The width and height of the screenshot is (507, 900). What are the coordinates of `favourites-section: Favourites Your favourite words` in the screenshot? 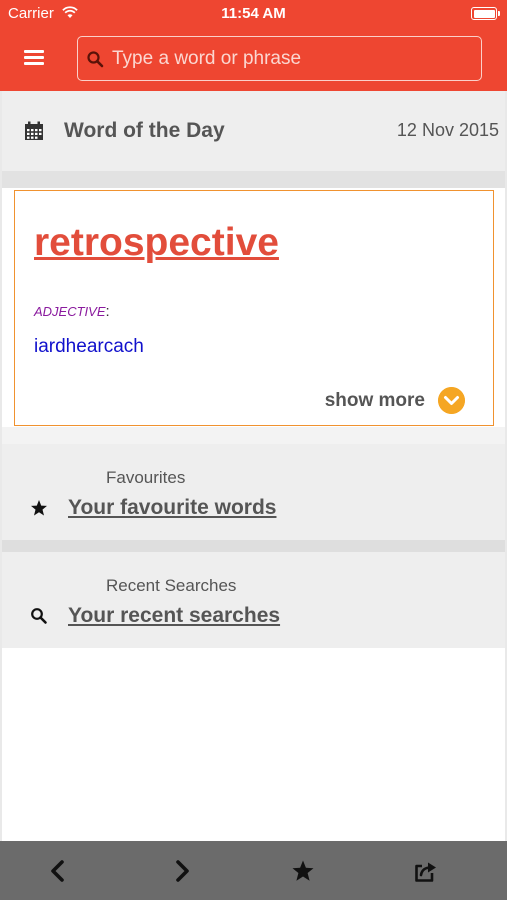 It's located at (253, 492).